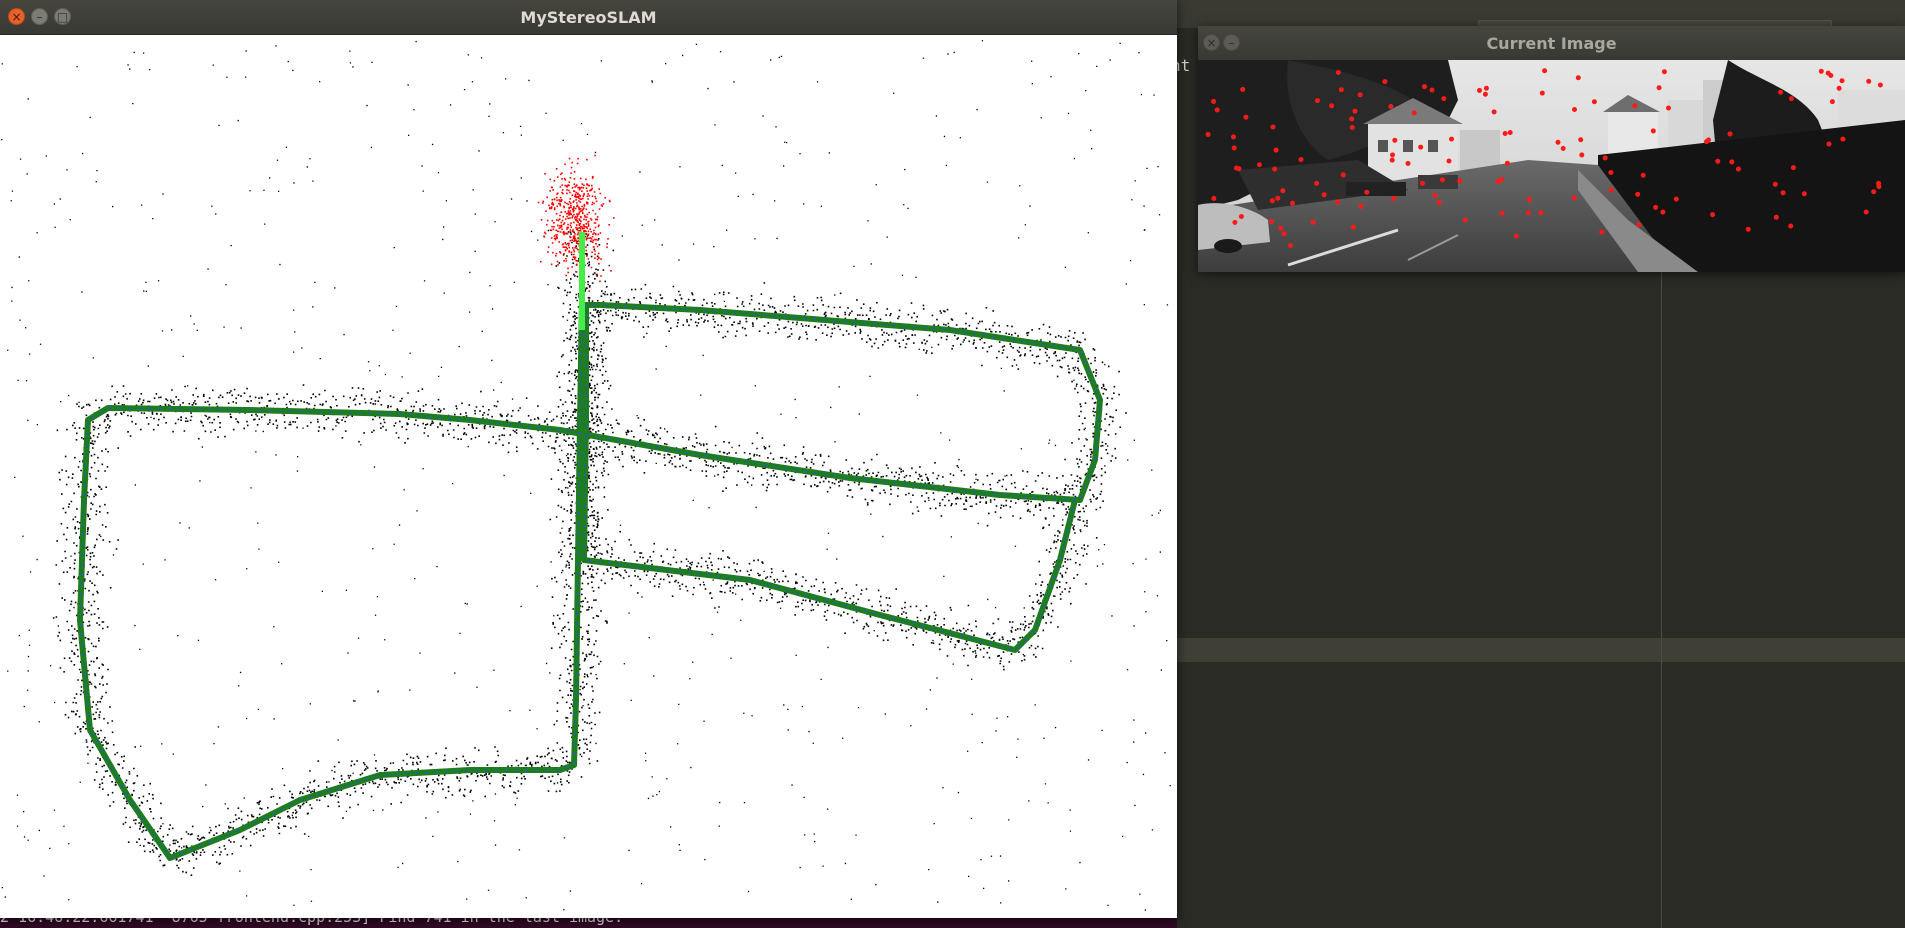 The width and height of the screenshot is (1905, 928). What do you see at coordinates (1376, 189) in the screenshot?
I see `car-far` at bounding box center [1376, 189].